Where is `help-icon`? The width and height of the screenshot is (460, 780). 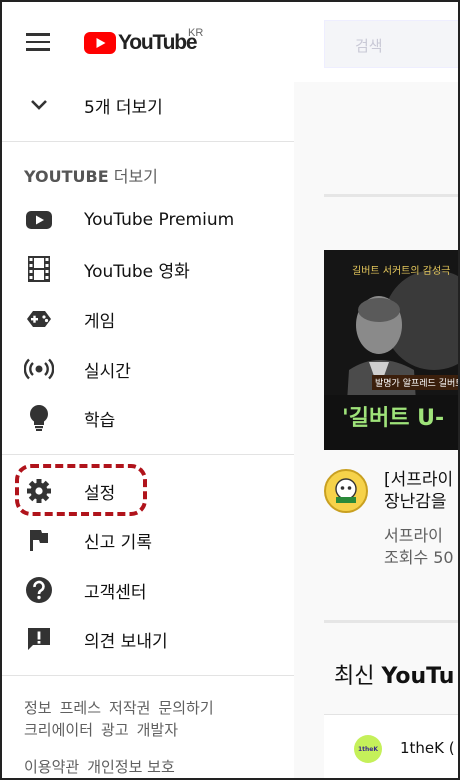 help-icon is located at coordinates (39, 590).